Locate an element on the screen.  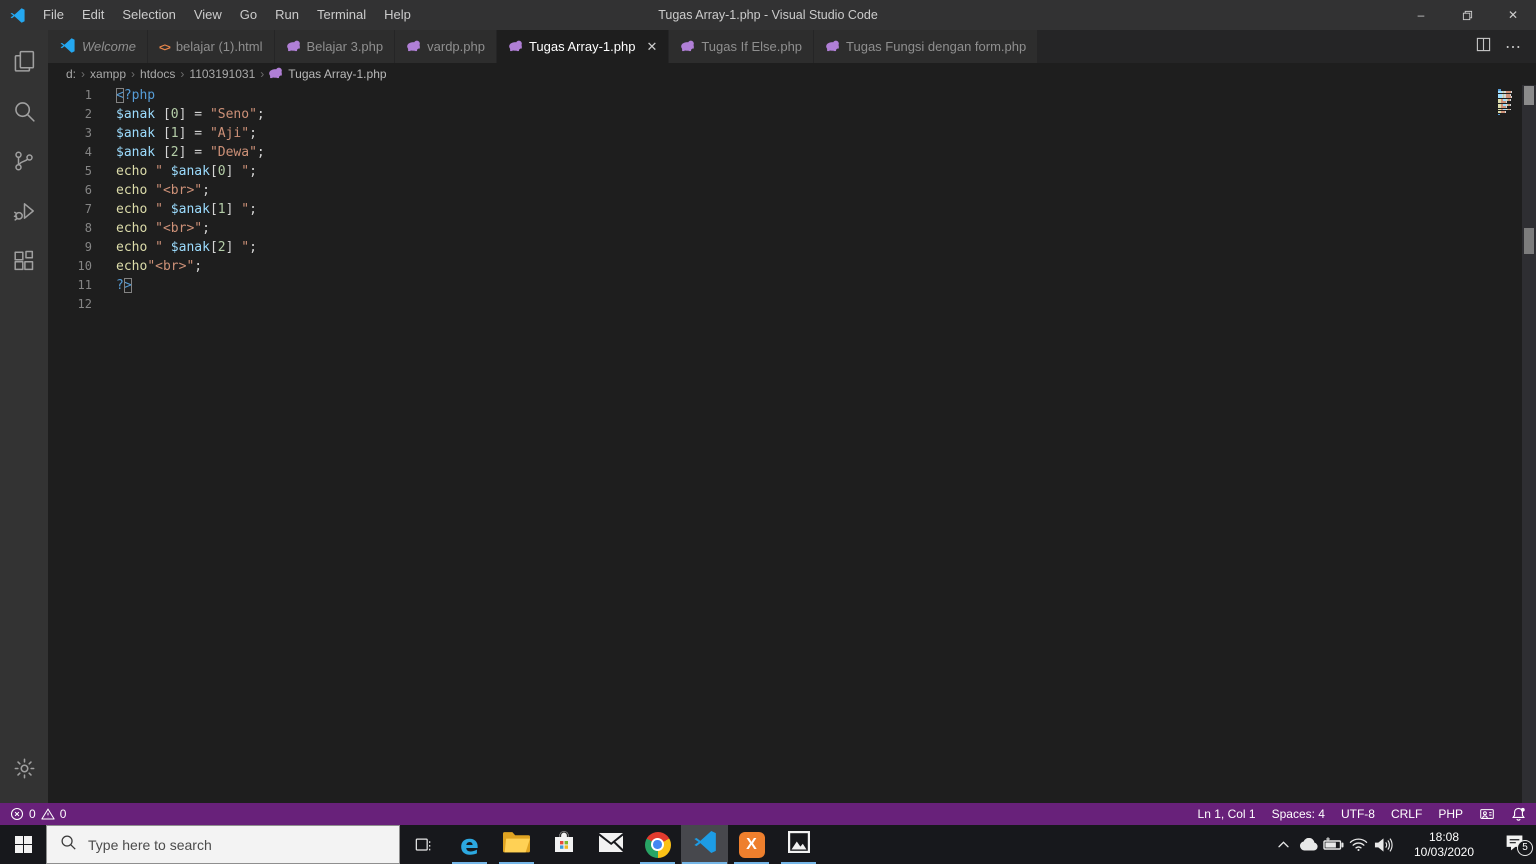
code-line: 2 $anak [0] = "Seno"; is located at coordinates (792, 114).